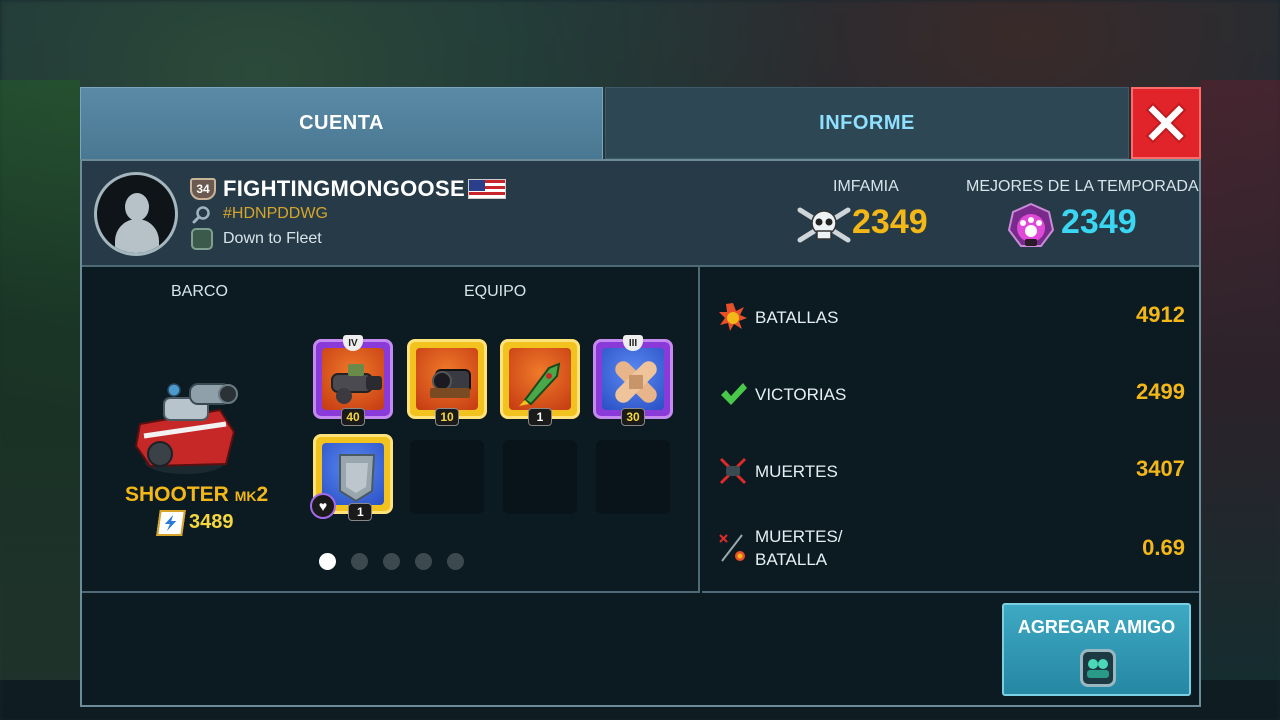 This screenshot has width=1280, height=720. I want to click on stat-value: 4912, so click(1160, 314).